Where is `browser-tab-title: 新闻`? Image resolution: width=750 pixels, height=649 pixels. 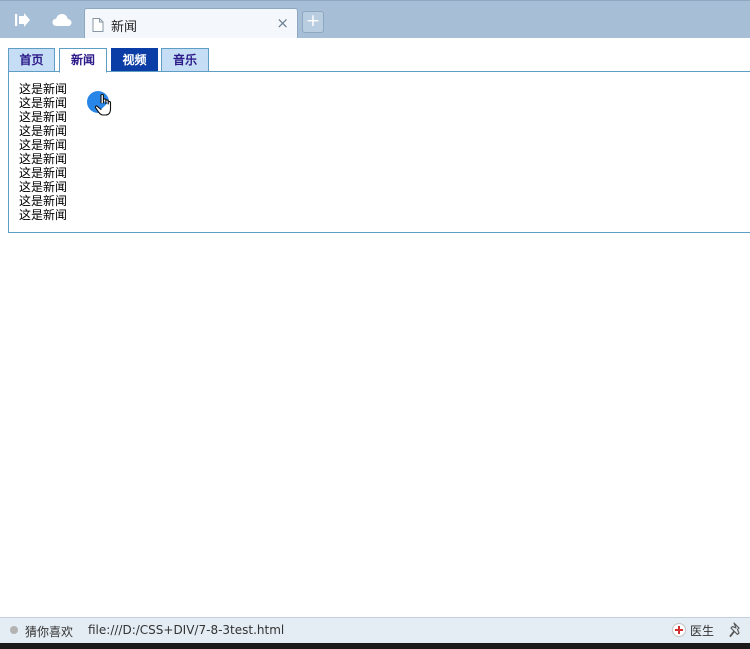 browser-tab-title: 新闻 is located at coordinates (124, 27).